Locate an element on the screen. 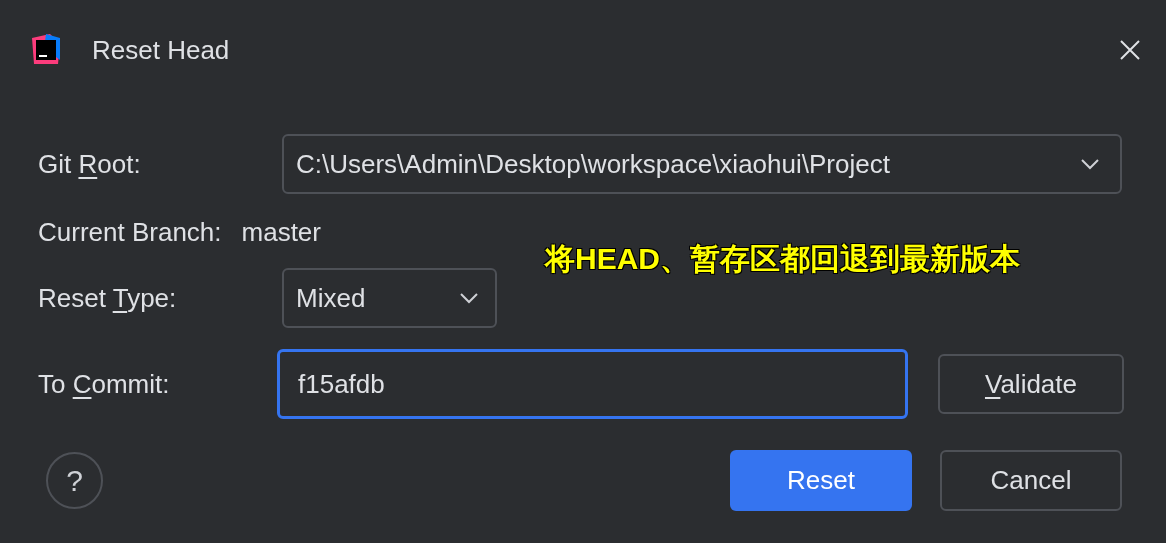 The image size is (1166, 543). cancel-button: Cancel is located at coordinates (1031, 480).